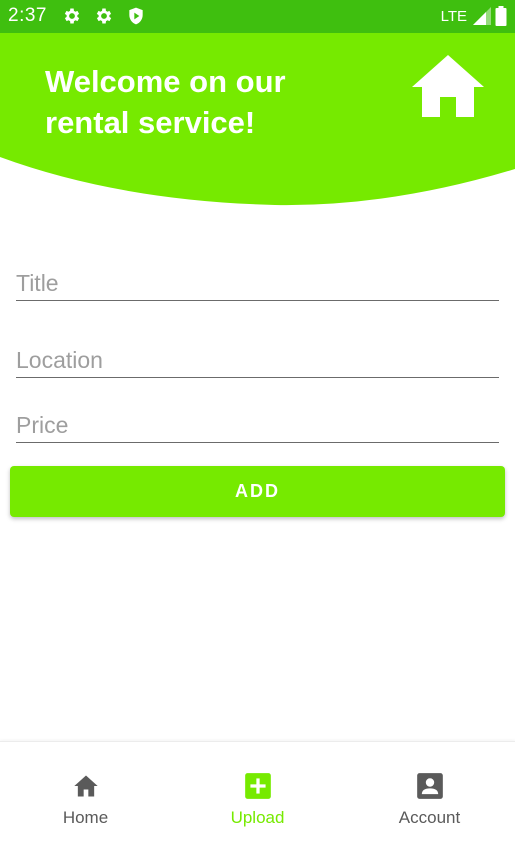 The width and height of the screenshot is (515, 849). I want to click on battery-icon, so click(501, 16).